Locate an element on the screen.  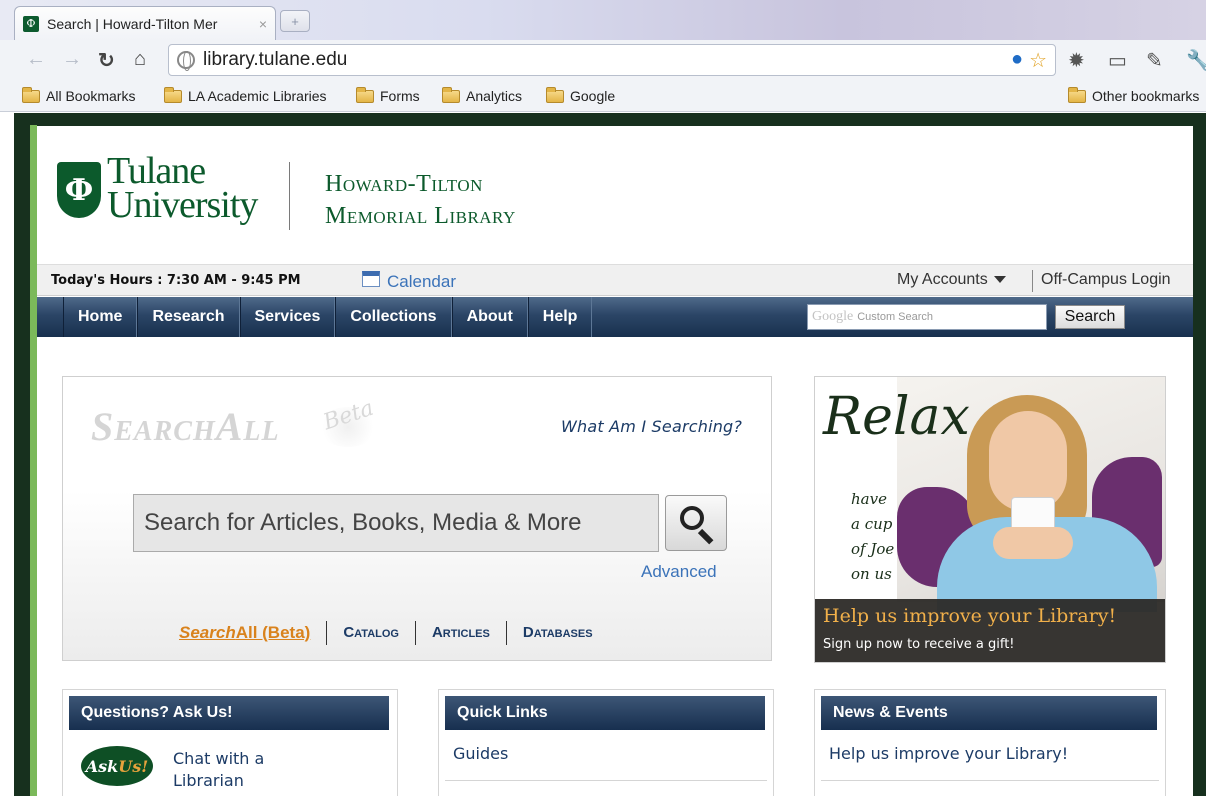
globe-icon is located at coordinates (186, 61).